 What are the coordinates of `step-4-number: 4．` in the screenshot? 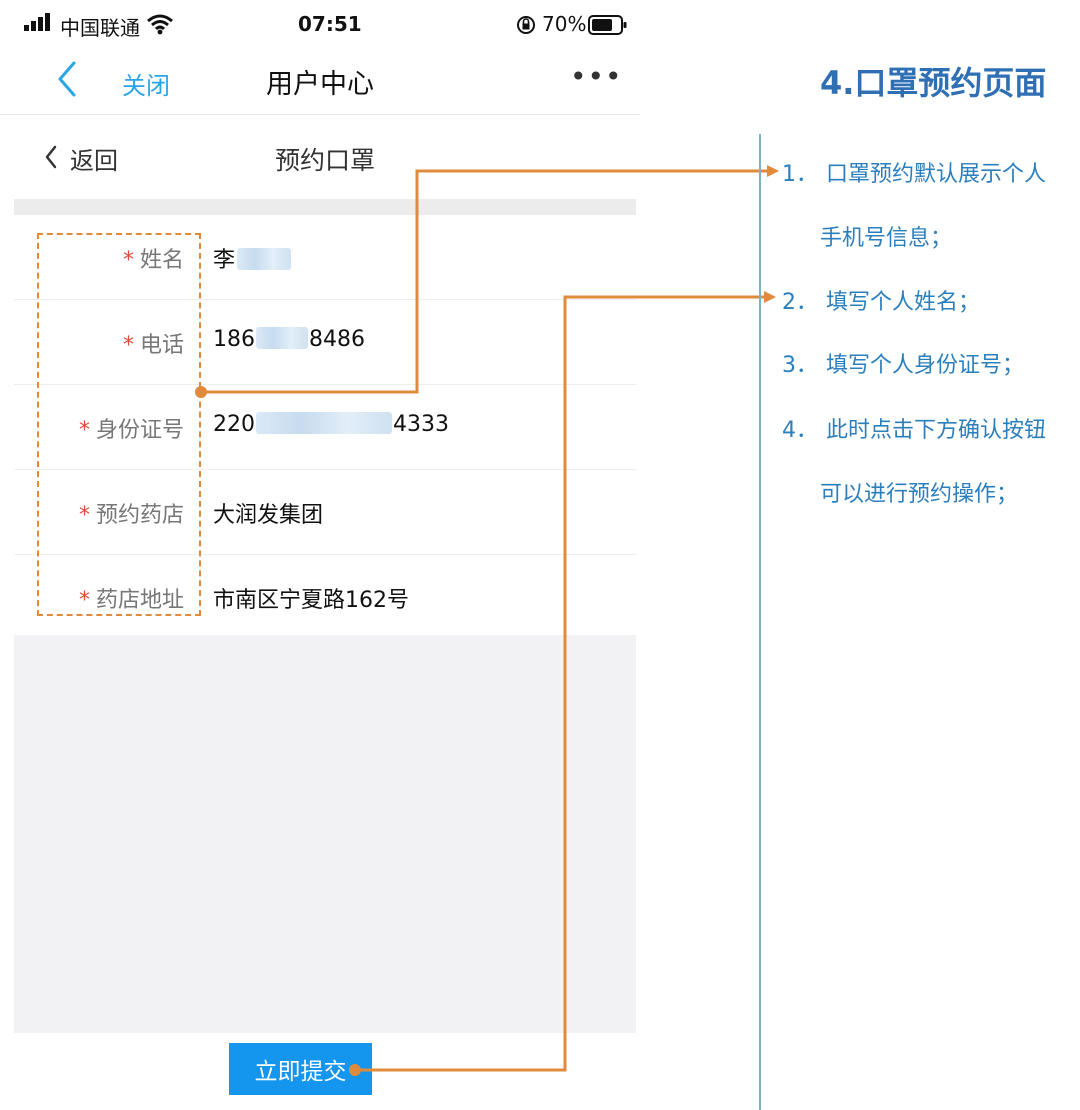 It's located at (800, 430).